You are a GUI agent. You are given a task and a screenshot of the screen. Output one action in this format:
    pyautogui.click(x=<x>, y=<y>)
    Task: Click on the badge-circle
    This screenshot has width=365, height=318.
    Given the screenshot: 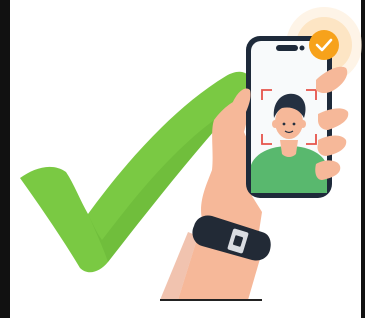 What is the action you would take?
    pyautogui.click(x=324, y=45)
    